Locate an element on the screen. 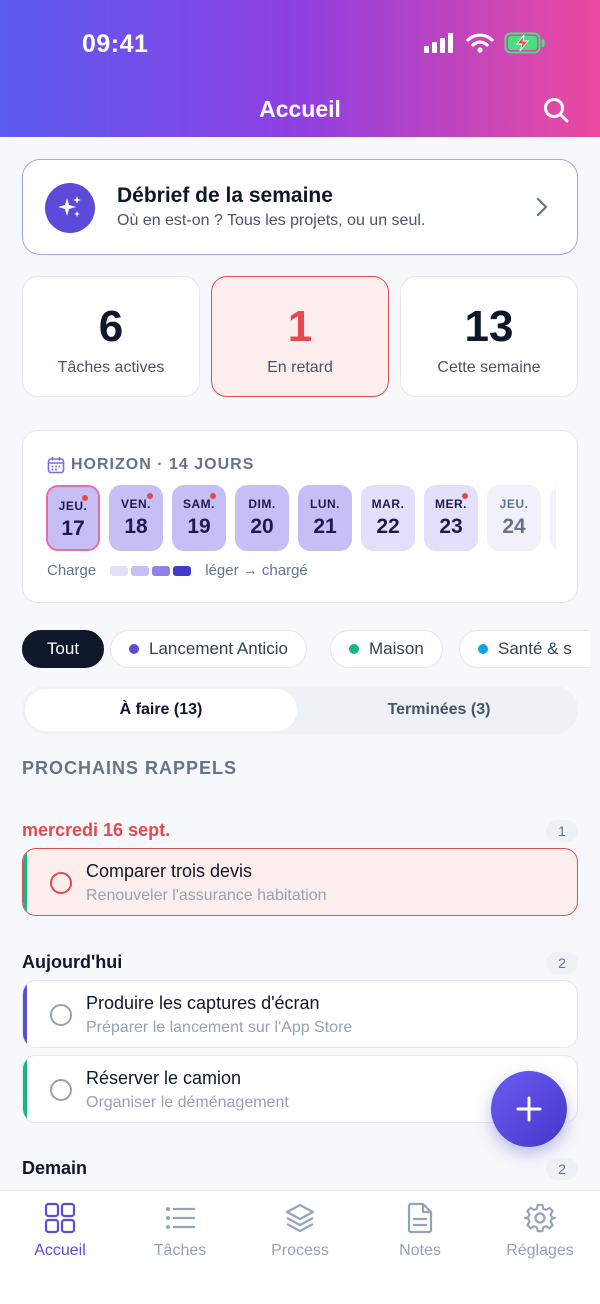 The height and width of the screenshot is (1304, 600). filter-chip-project: Lancement Anticio is located at coordinates (208, 649).